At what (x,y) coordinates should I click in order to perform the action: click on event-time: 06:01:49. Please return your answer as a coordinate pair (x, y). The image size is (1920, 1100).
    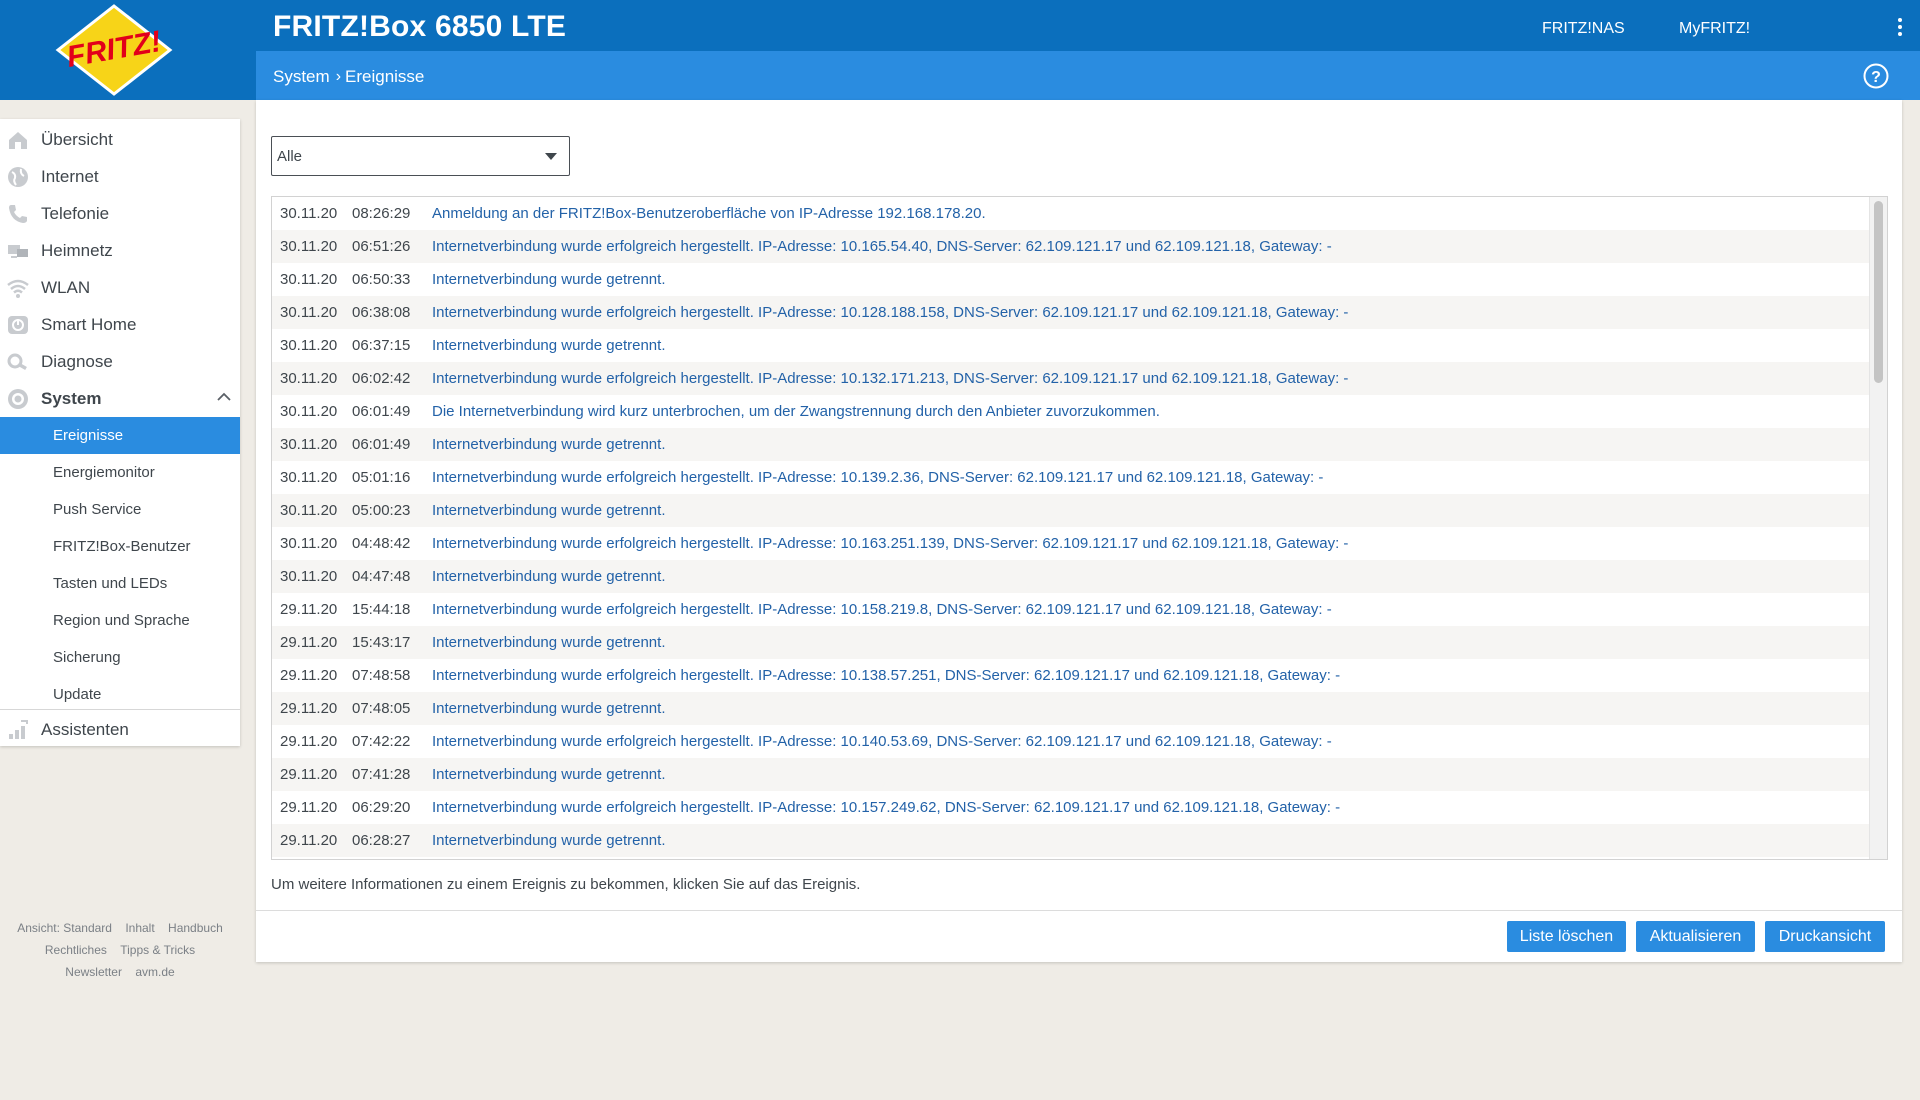
    Looking at the image, I should click on (381, 411).